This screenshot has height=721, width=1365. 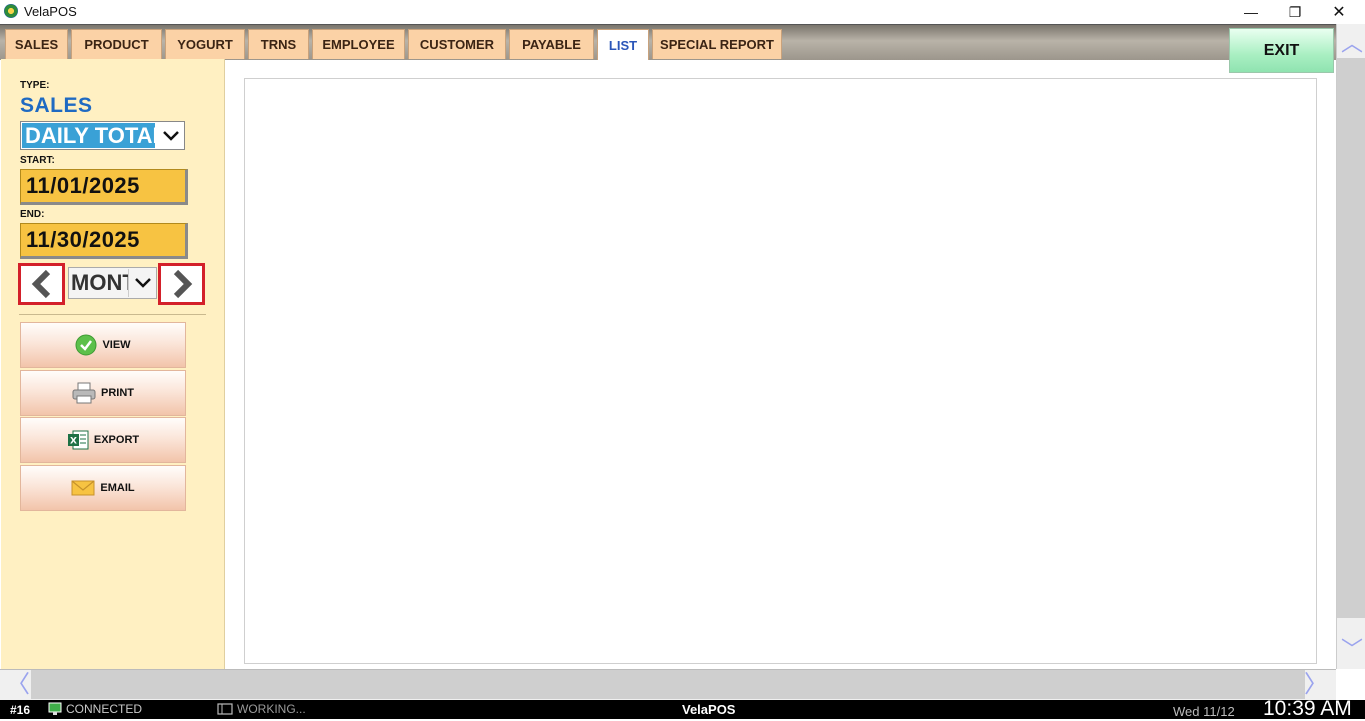 What do you see at coordinates (99, 282) in the screenshot?
I see `period-select-value: MONTH` at bounding box center [99, 282].